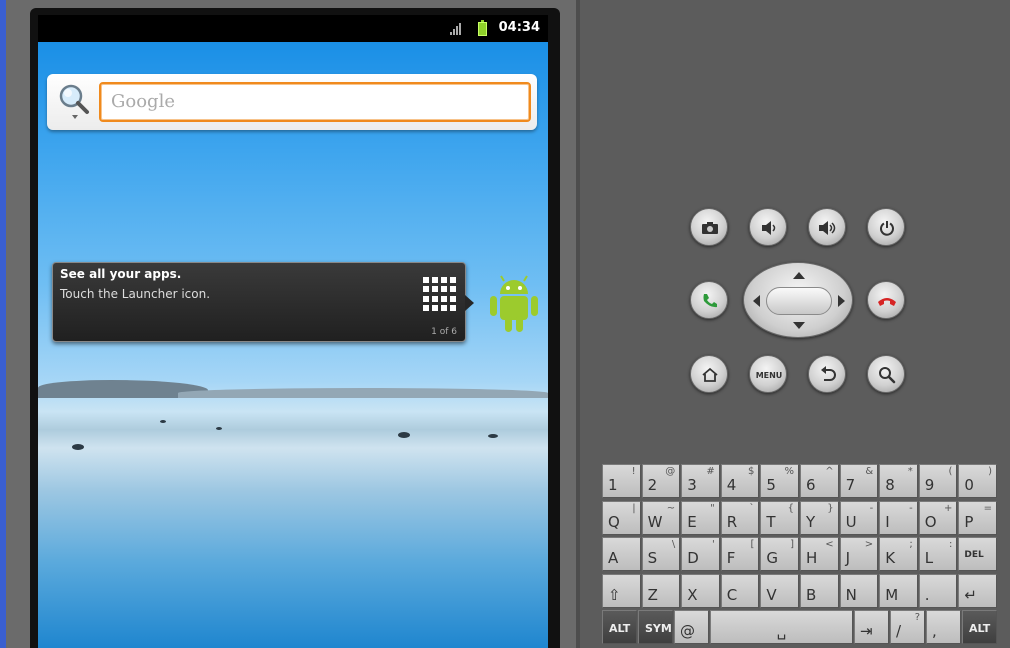 This screenshot has height=648, width=1010. Describe the element at coordinates (979, 627) in the screenshot. I see `key-alt-right: ALT` at that location.